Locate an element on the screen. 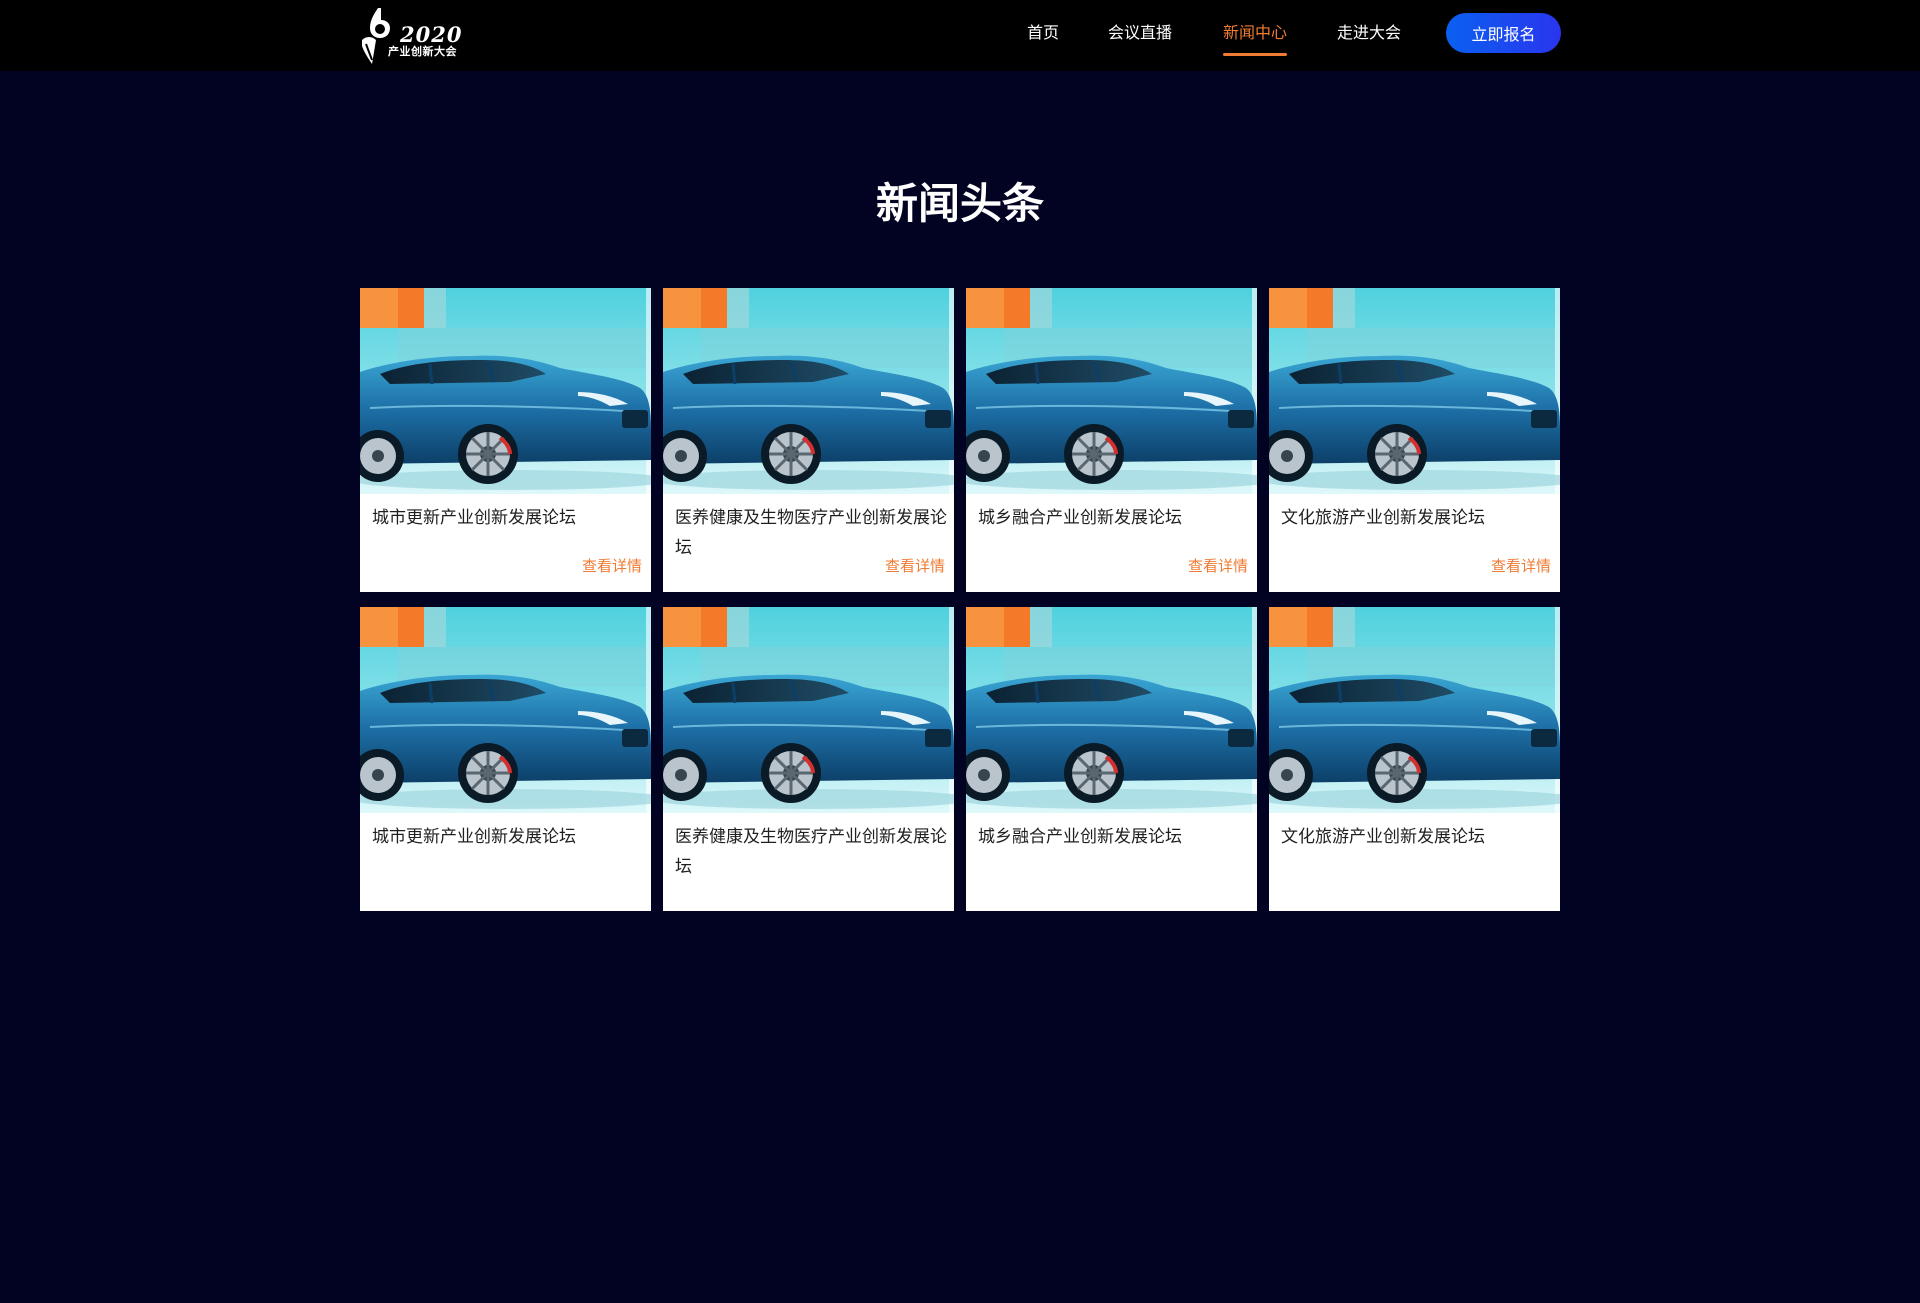 The height and width of the screenshot is (1303, 1920). signup-button: 立即报名 is located at coordinates (1503, 33).